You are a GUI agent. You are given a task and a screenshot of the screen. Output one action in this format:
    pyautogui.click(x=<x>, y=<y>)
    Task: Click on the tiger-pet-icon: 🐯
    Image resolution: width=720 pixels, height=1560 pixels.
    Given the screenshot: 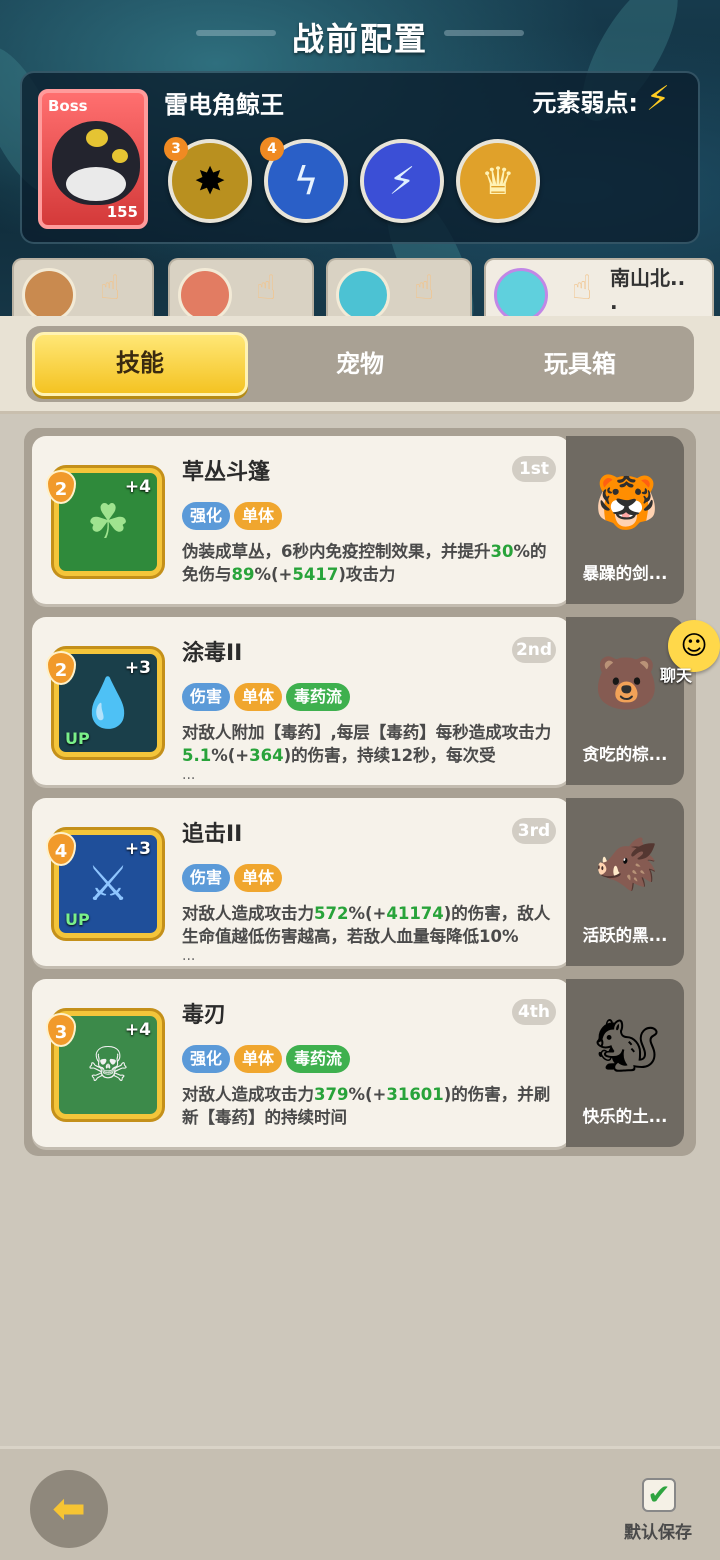 What is the action you would take?
    pyautogui.click(x=626, y=503)
    